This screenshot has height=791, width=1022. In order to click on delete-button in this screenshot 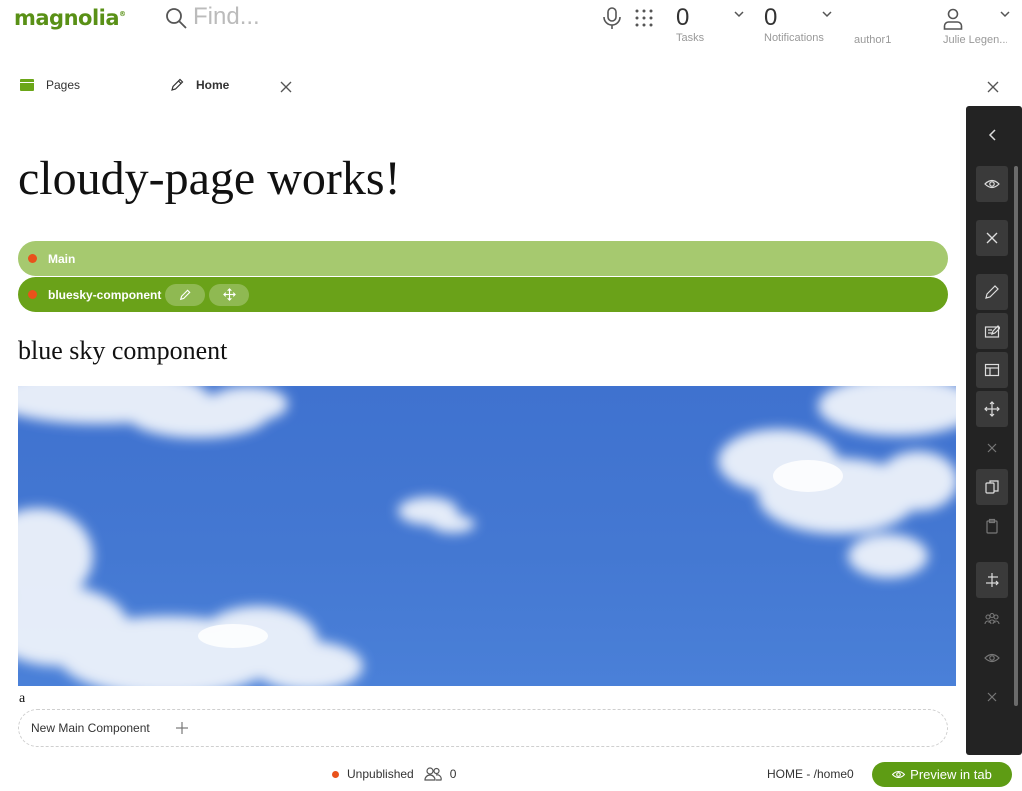, I will do `click(992, 448)`.